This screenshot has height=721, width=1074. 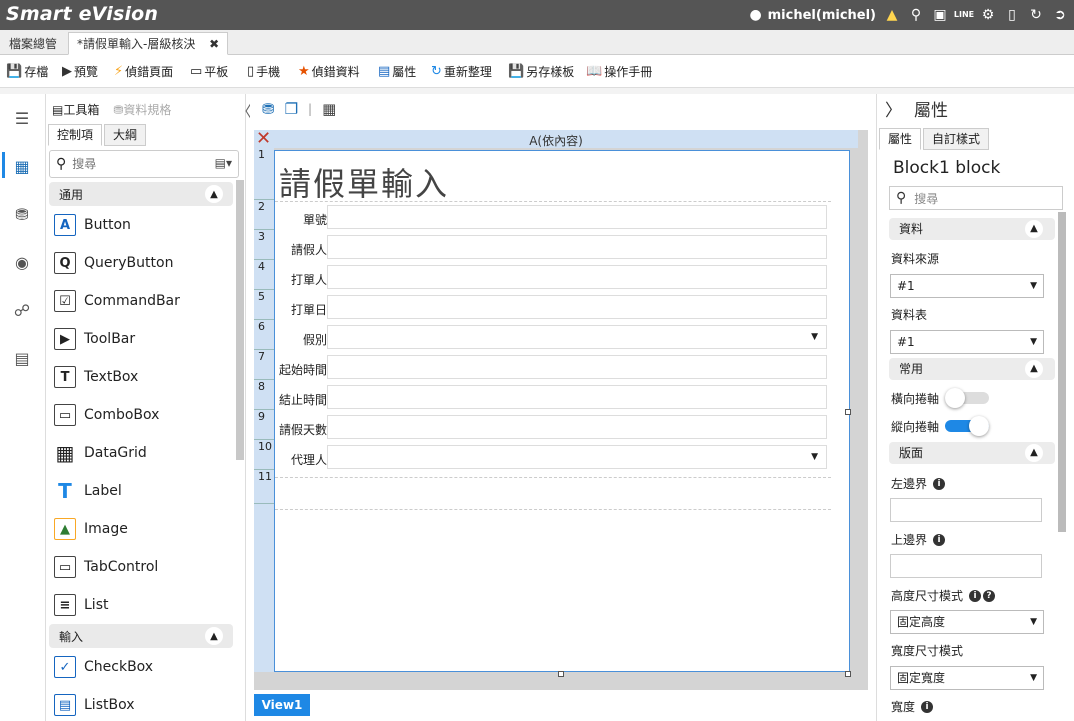 I want to click on expand-chevron-icon: 〉, so click(x=893, y=108).